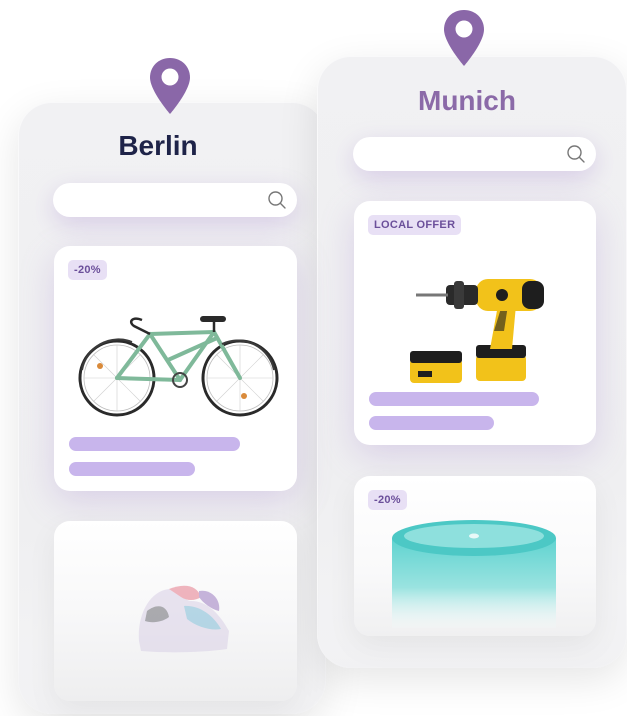 The height and width of the screenshot is (716, 627). I want to click on product-card-sneaker, so click(175, 611).